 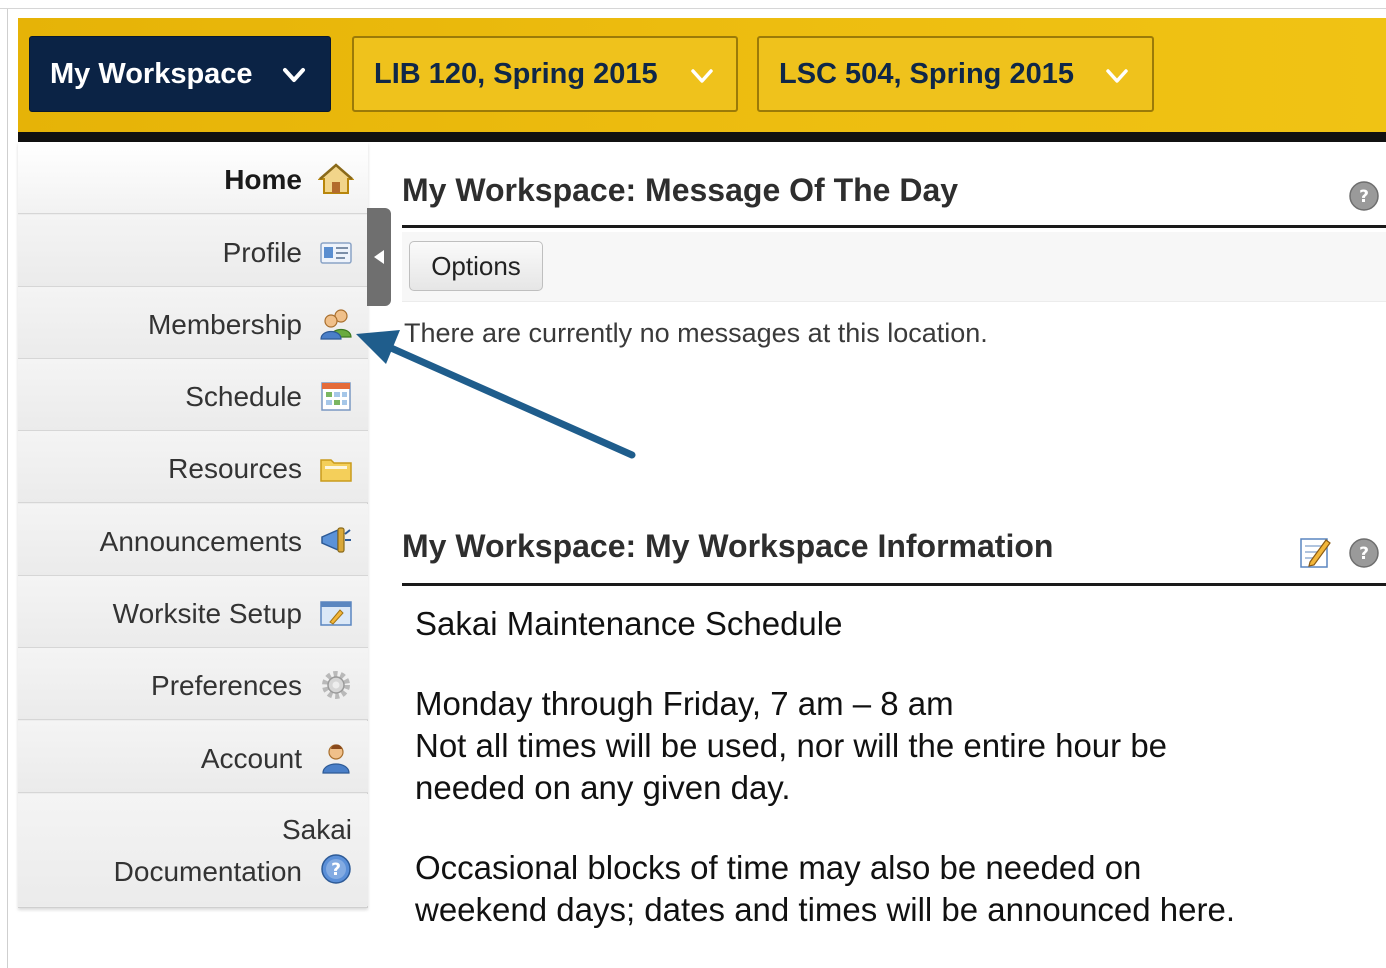 I want to click on edit-icon, so click(x=1315, y=552).